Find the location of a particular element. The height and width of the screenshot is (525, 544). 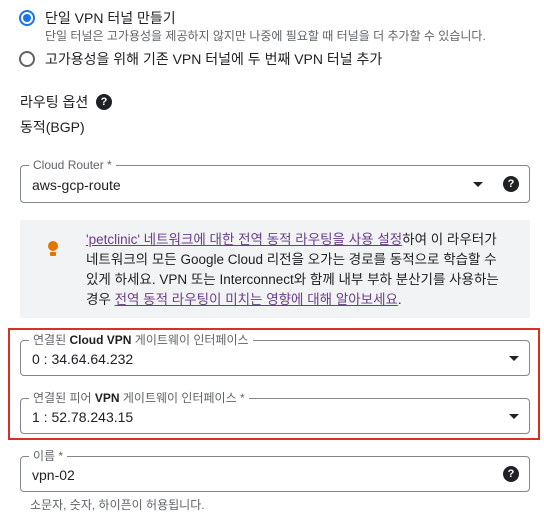

single-tunnel-label: 단일 VPN 터널 만들기 is located at coordinates (110, 18).